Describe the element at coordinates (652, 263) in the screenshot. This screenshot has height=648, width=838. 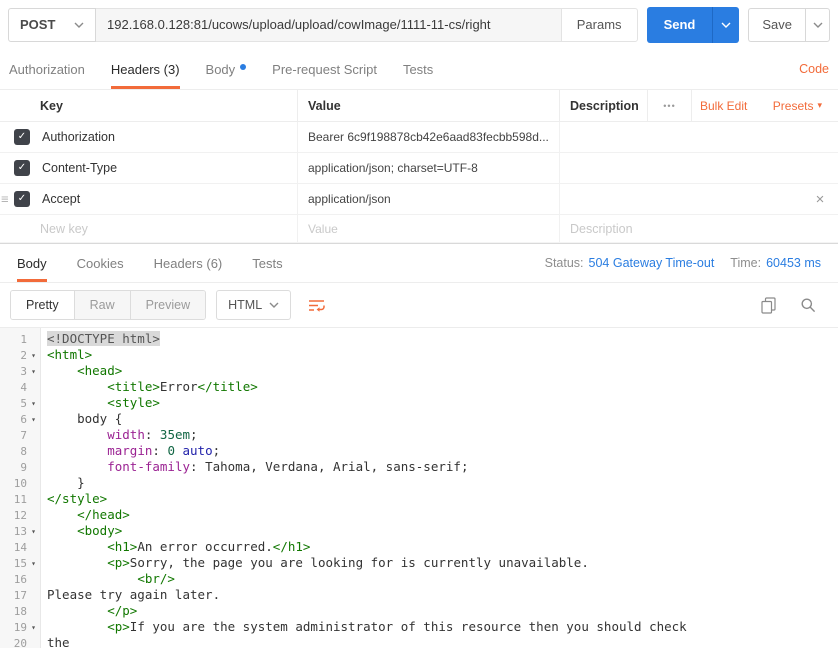
I see `status-value: 504 Gateway Time-out` at that location.